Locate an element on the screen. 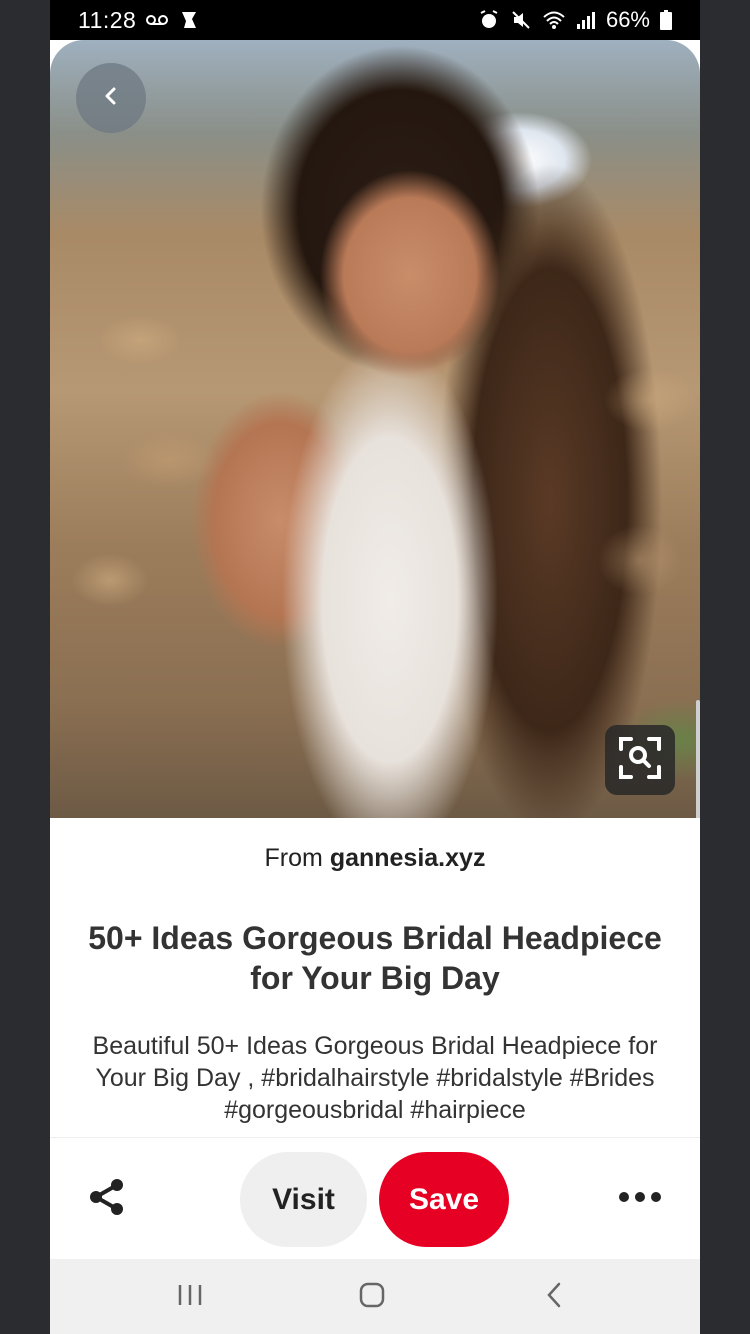 The width and height of the screenshot is (750, 1334). visual-search-button is located at coordinates (640, 760).